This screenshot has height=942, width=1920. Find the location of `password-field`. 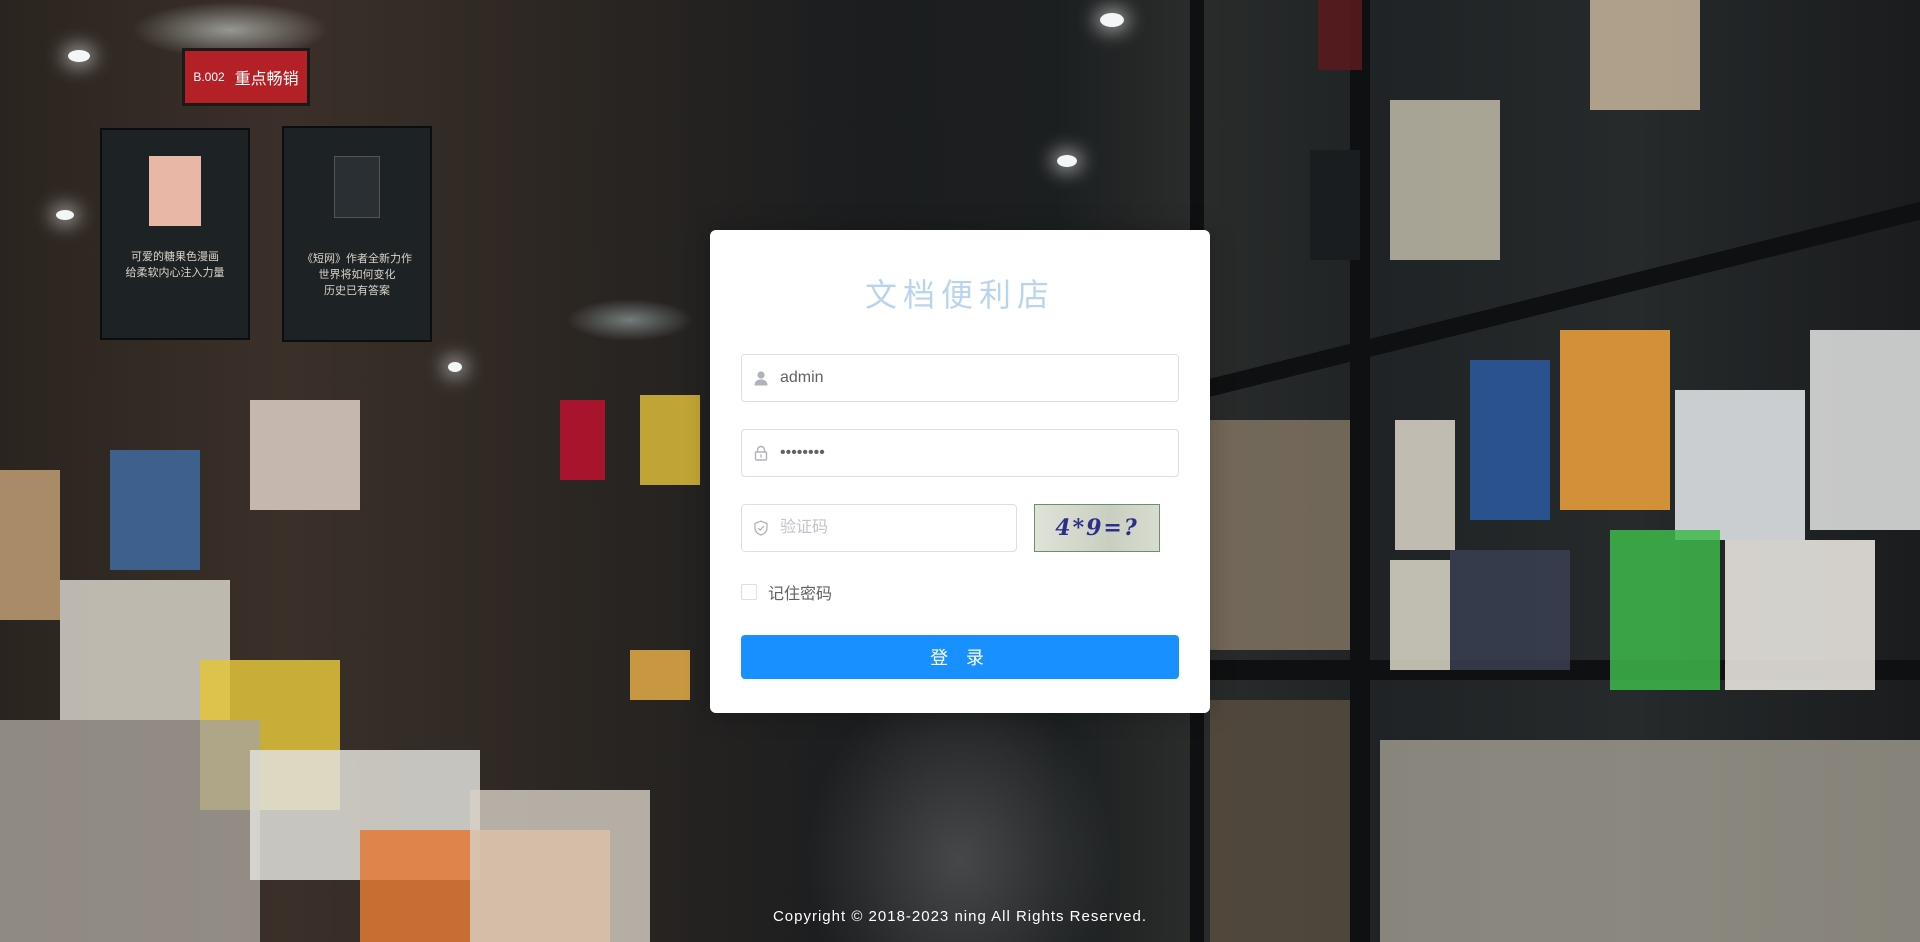

password-field is located at coordinates (960, 453).